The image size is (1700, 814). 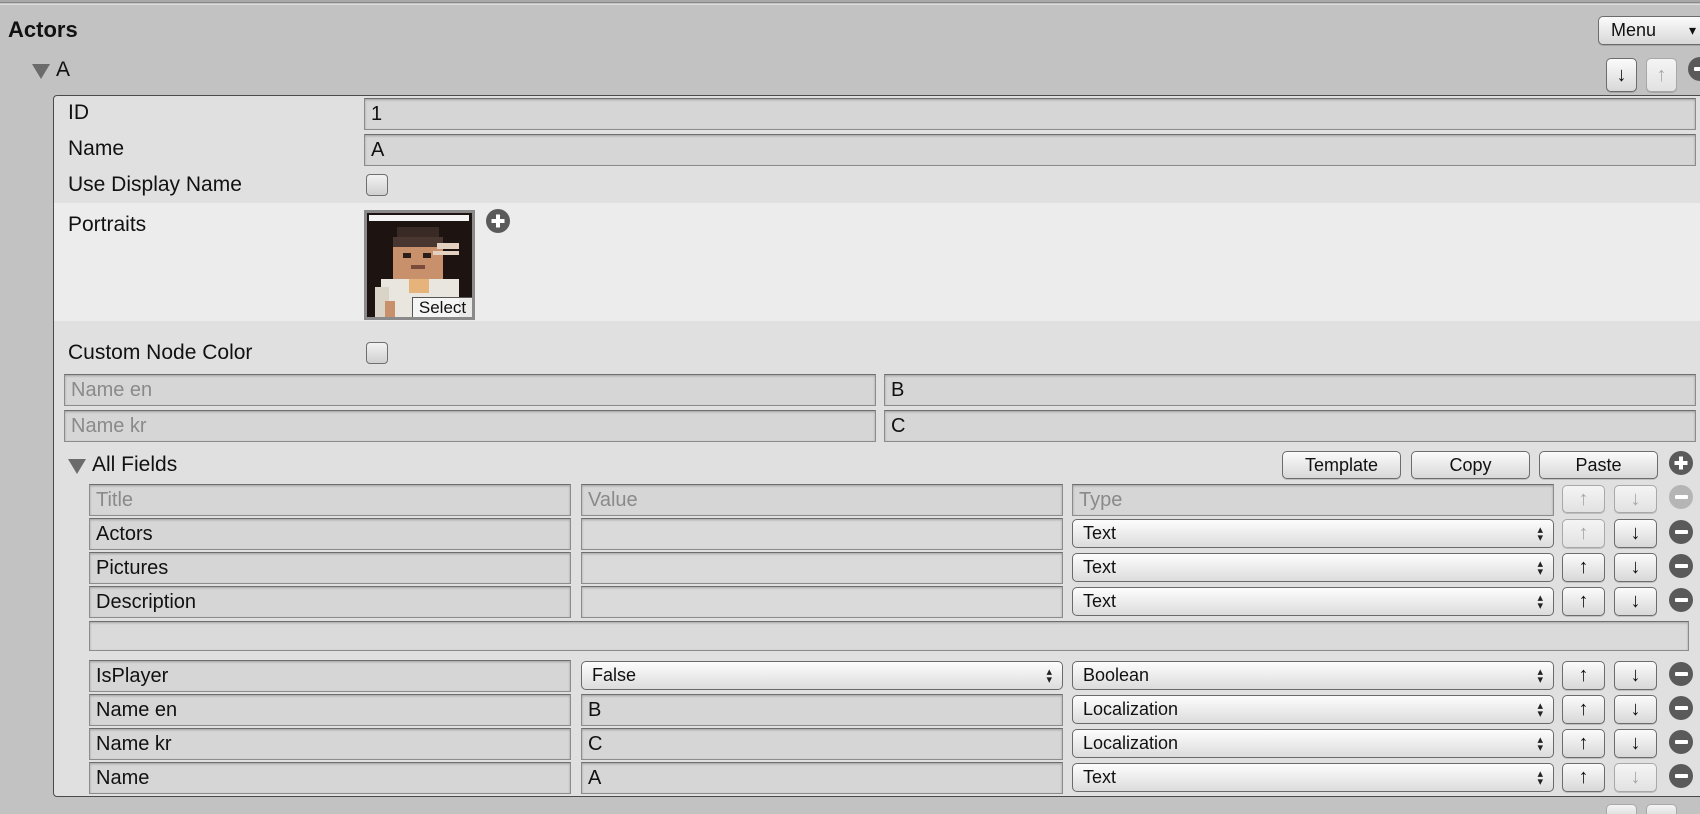 What do you see at coordinates (107, 224) in the screenshot?
I see `portraits-label: Portraits` at bounding box center [107, 224].